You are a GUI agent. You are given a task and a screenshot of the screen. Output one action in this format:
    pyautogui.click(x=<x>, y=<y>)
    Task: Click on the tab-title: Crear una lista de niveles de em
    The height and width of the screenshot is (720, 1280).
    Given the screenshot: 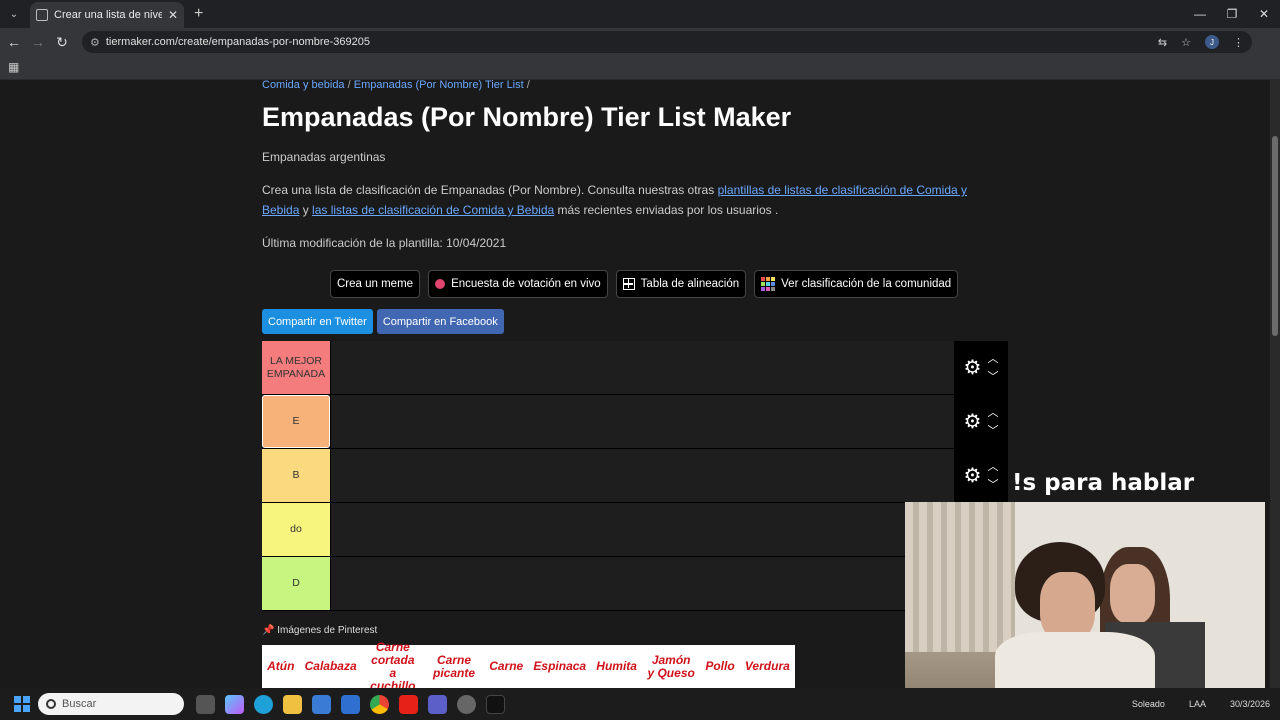 What is the action you would take?
    pyautogui.click(x=108, y=15)
    